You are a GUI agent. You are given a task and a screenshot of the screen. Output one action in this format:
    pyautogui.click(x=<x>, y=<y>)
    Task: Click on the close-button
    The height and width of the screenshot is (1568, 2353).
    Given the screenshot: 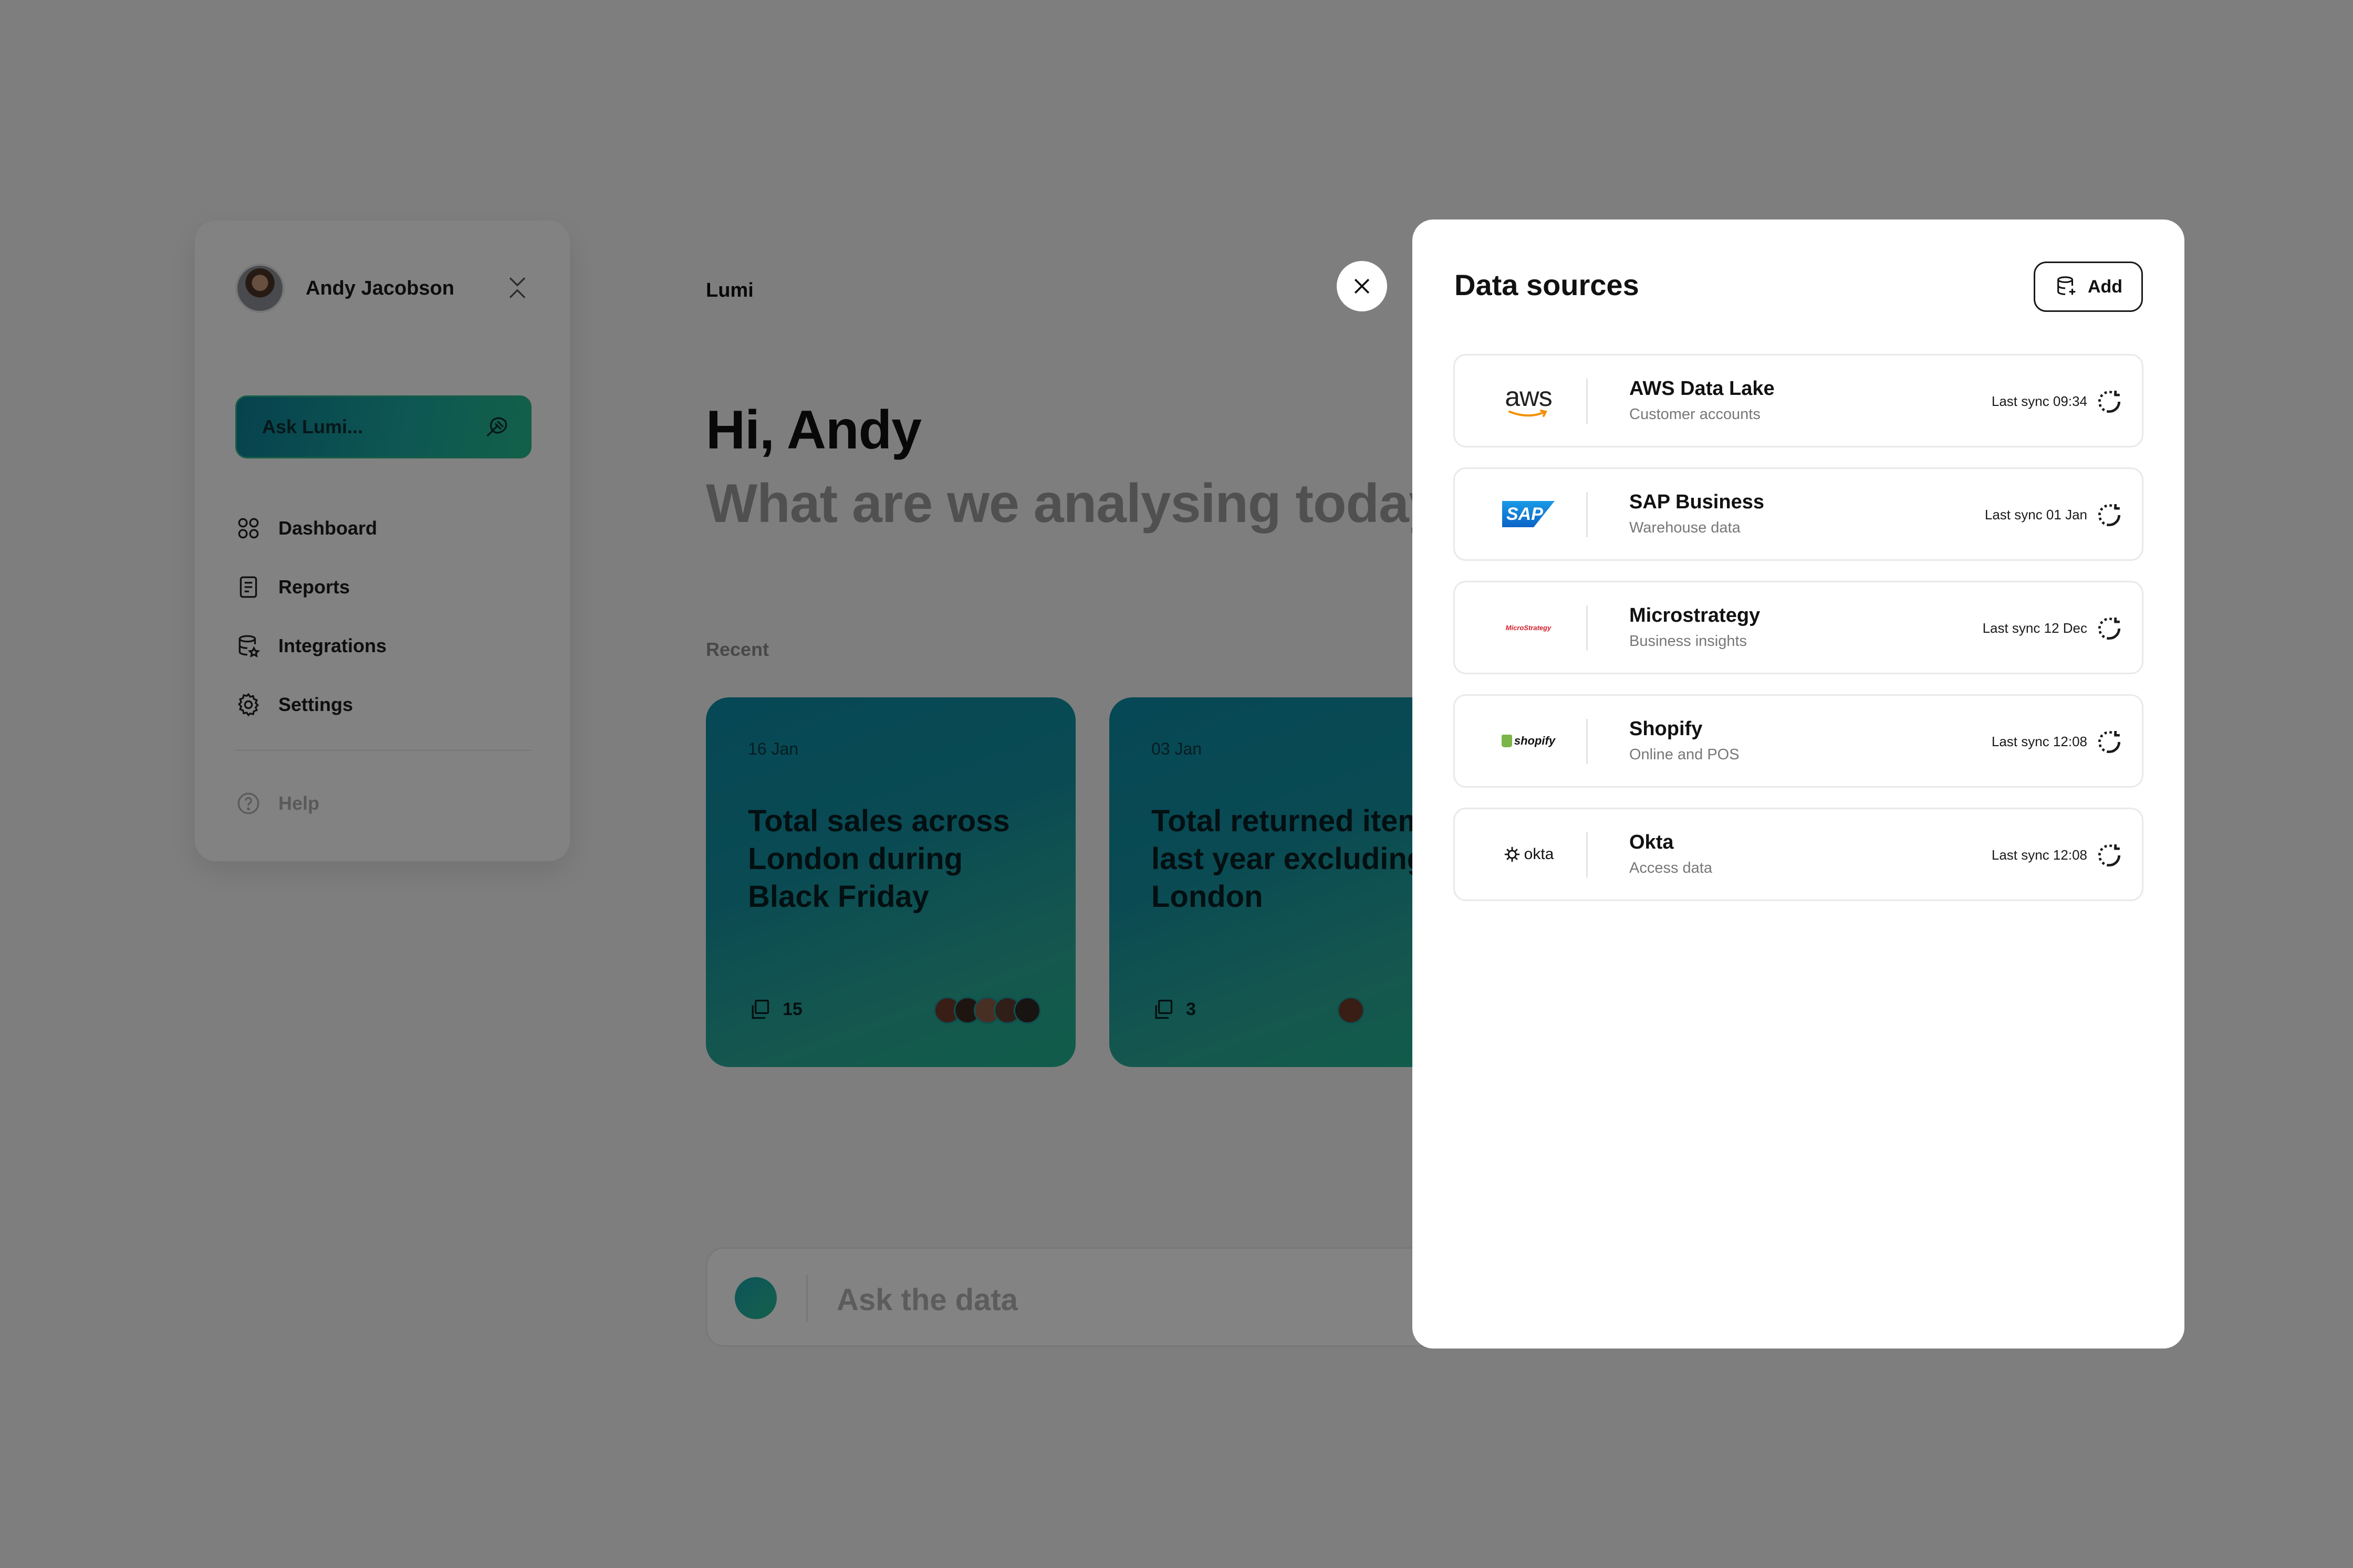 What is the action you would take?
    pyautogui.click(x=1362, y=286)
    